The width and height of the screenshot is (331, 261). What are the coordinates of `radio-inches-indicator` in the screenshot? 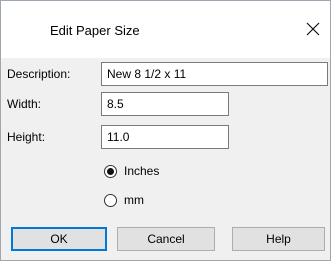 It's located at (110, 171).